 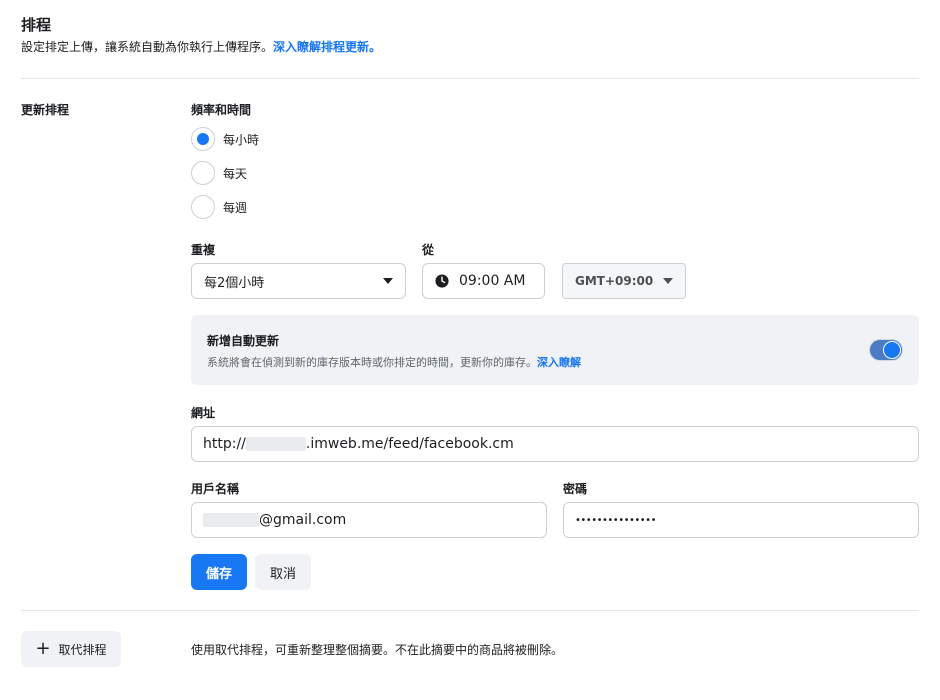 I want to click on auto-update-title: 新增自動更新, so click(x=243, y=341).